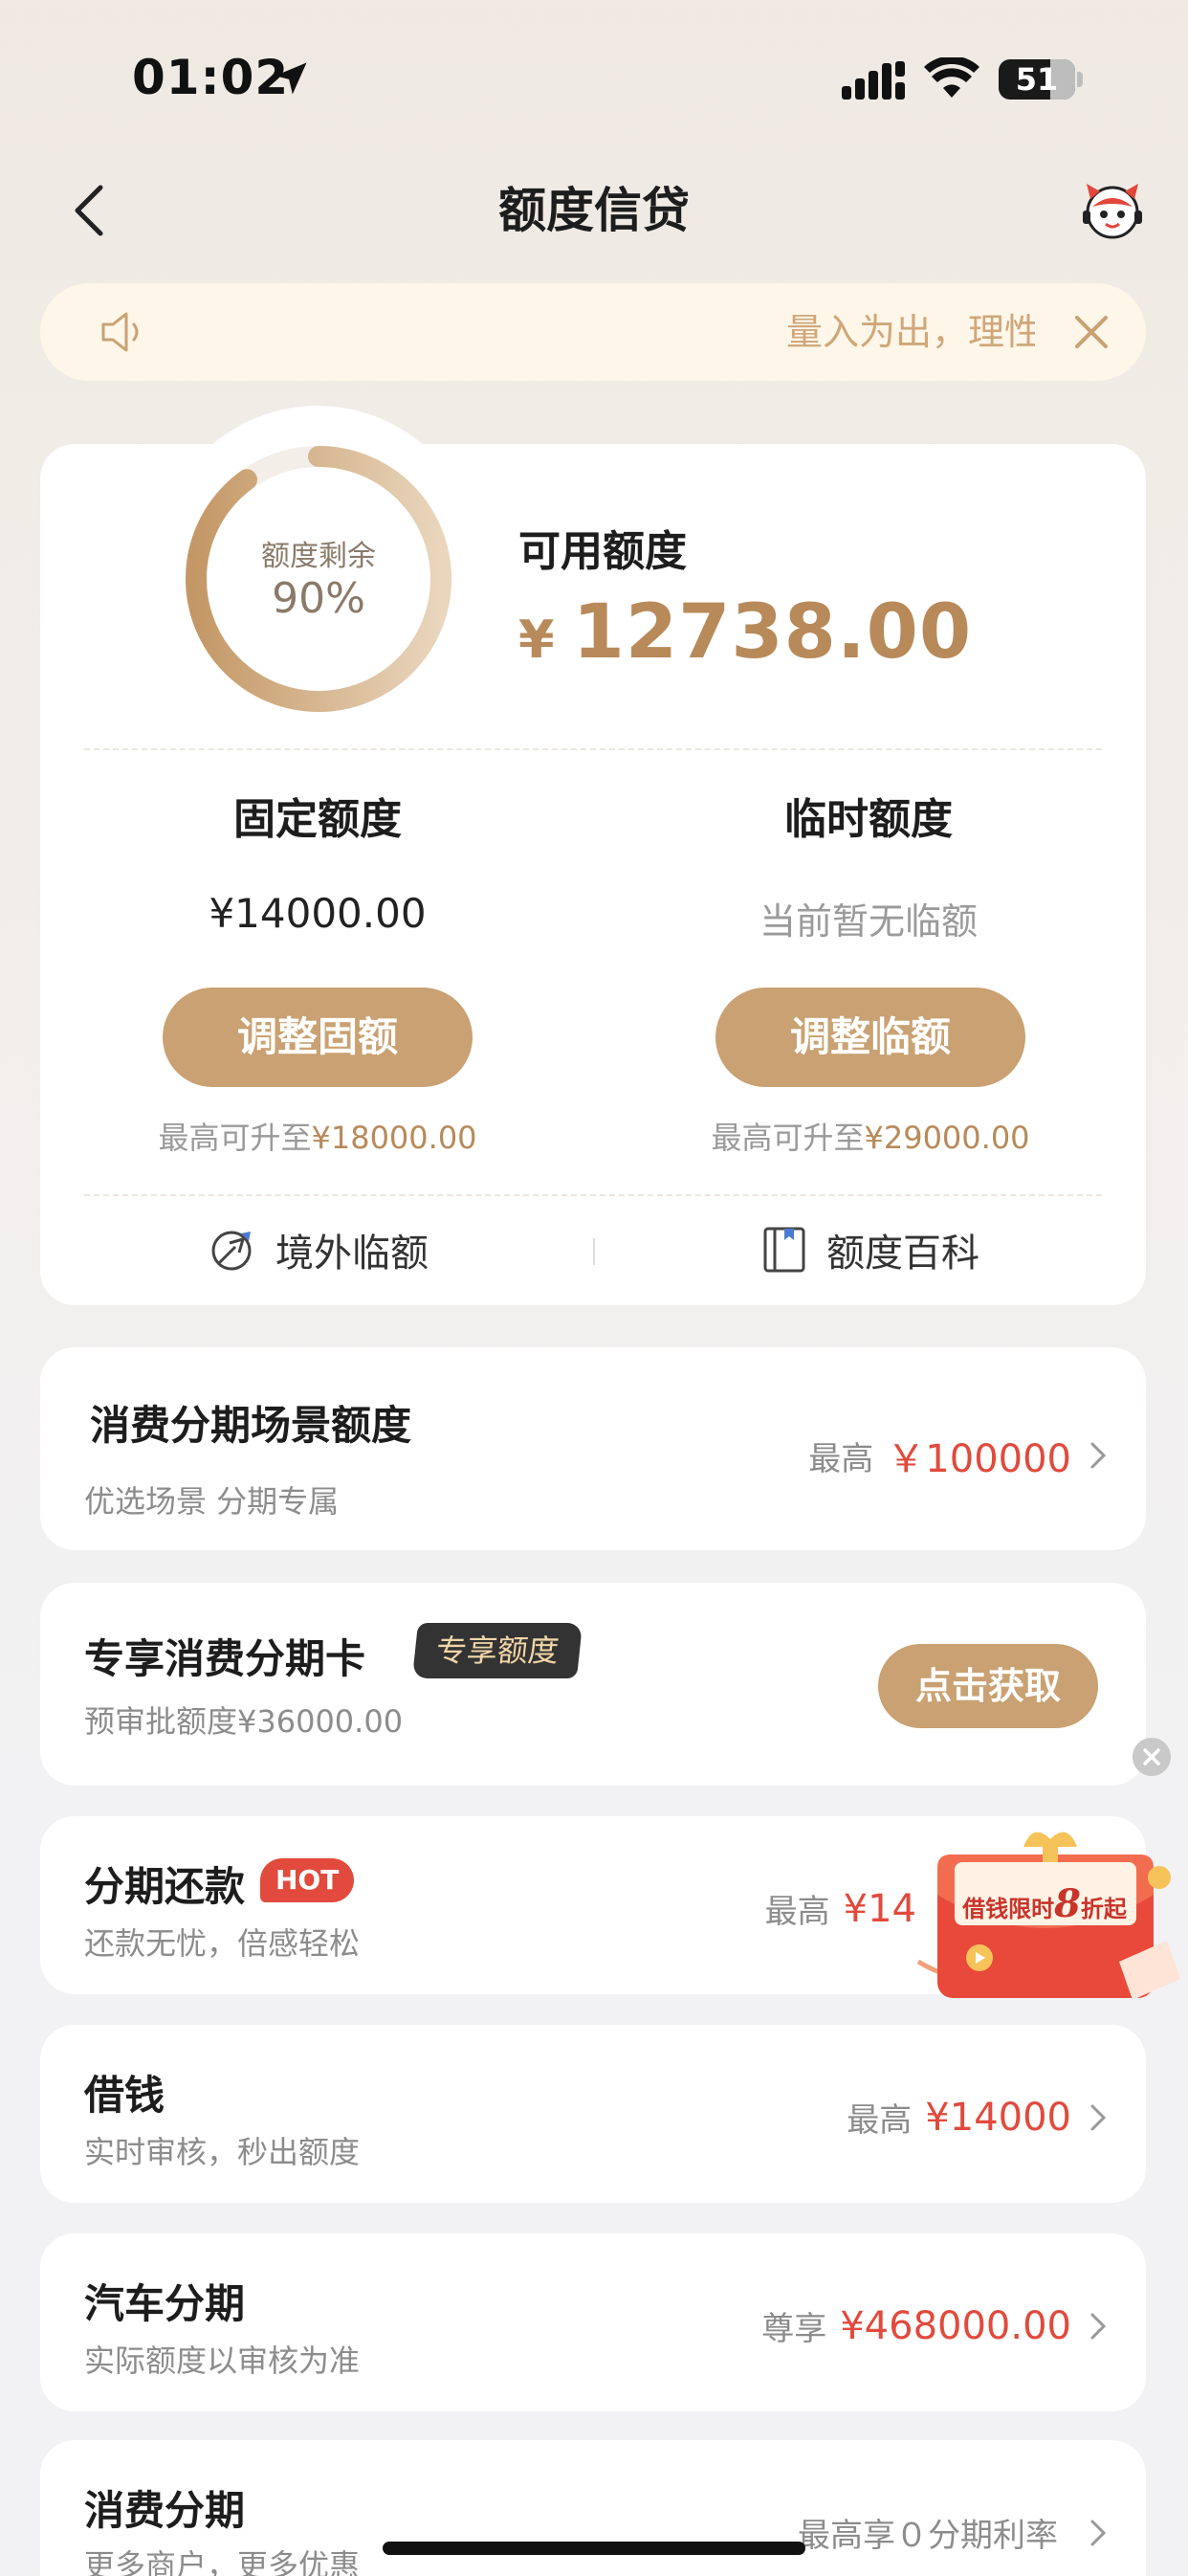  What do you see at coordinates (222, 2152) in the screenshot?
I see `card-subtitle: 实时审核，秒出额度` at bounding box center [222, 2152].